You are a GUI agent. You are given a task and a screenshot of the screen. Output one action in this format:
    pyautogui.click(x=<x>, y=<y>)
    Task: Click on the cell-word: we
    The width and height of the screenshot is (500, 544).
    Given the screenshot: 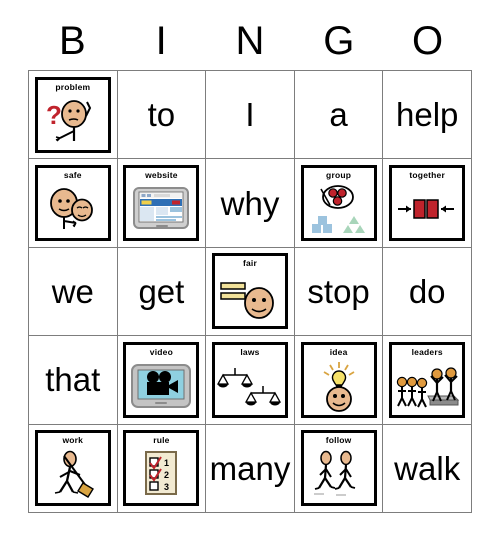 What is the action you would take?
    pyautogui.click(x=72, y=291)
    